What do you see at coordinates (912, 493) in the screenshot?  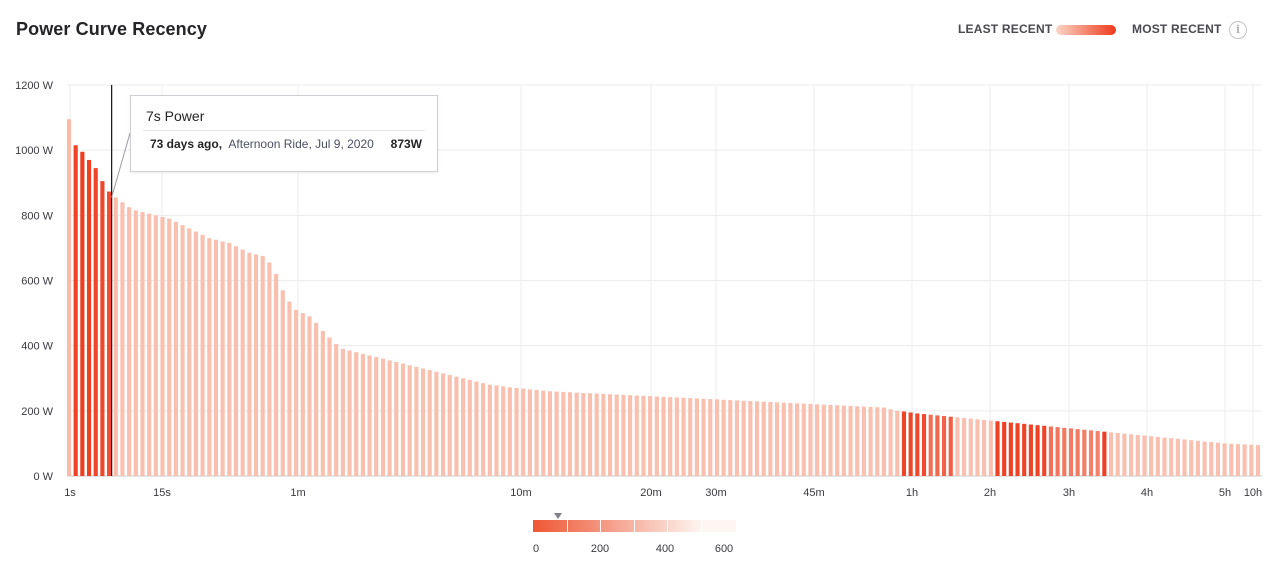 I see `x-tick-label: 1h` at bounding box center [912, 493].